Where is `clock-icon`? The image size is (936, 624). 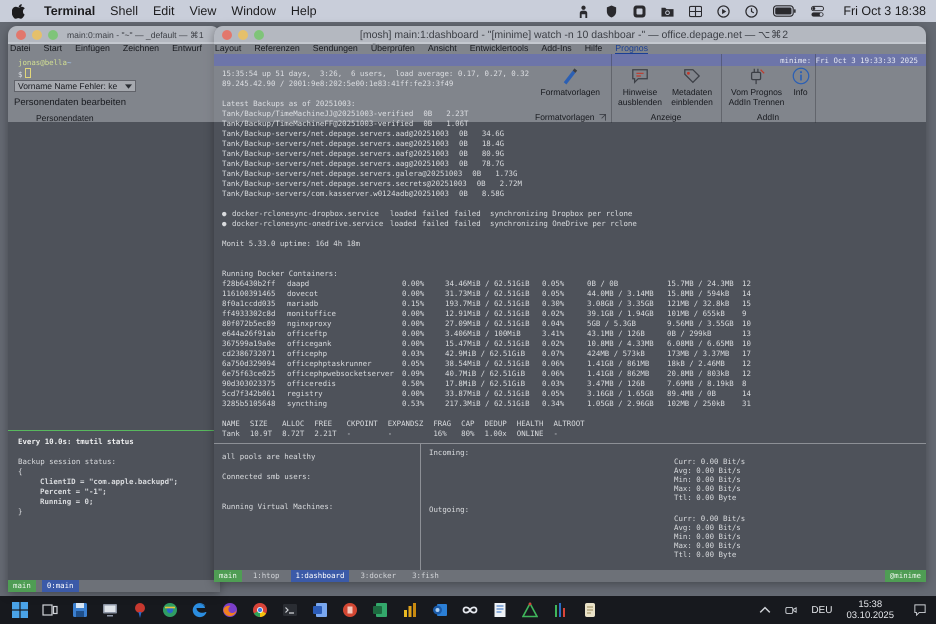
clock-icon is located at coordinates (751, 11).